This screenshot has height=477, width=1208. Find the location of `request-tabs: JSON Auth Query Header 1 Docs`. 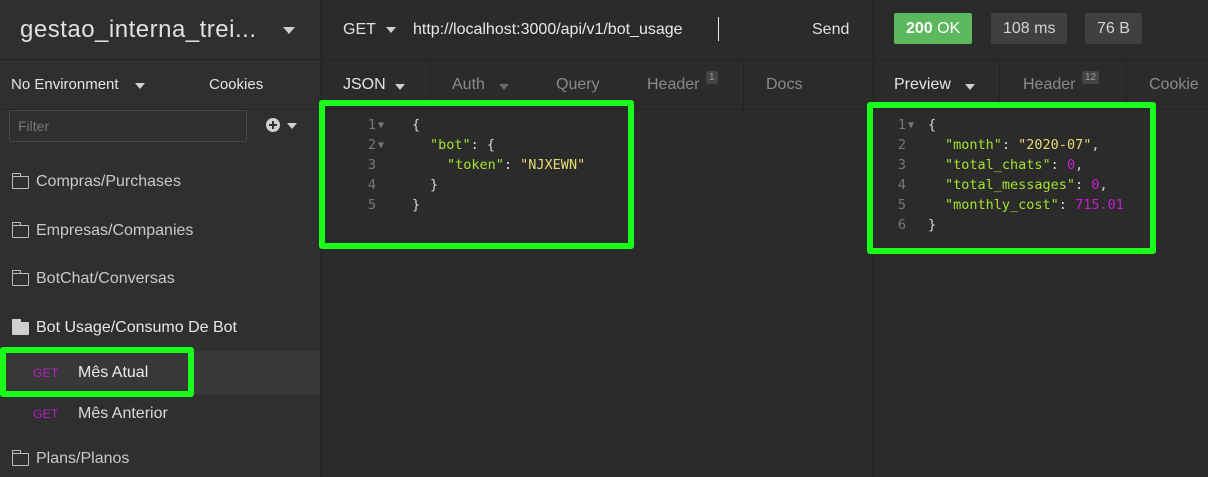

request-tabs: JSON Auth Query Header 1 Docs is located at coordinates (597, 85).